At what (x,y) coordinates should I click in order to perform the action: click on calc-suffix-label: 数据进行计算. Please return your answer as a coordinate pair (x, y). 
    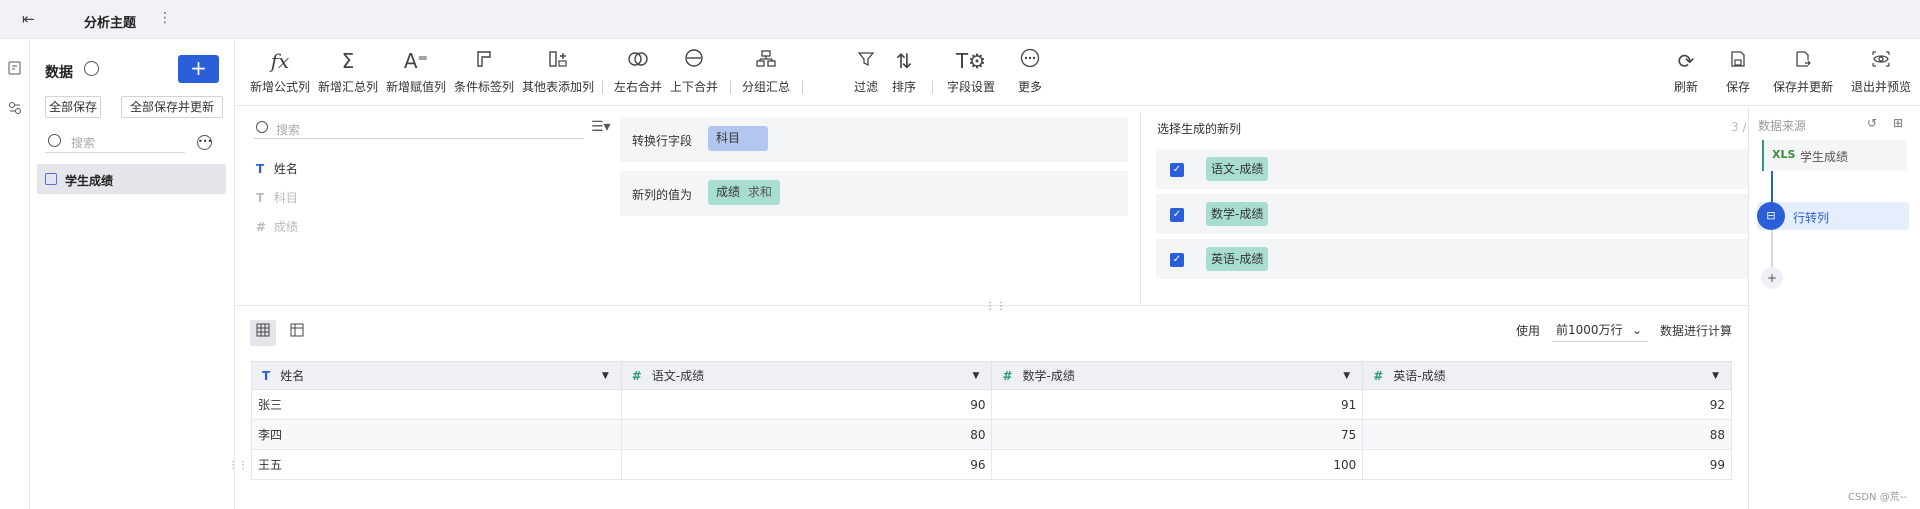
    Looking at the image, I should click on (1696, 331).